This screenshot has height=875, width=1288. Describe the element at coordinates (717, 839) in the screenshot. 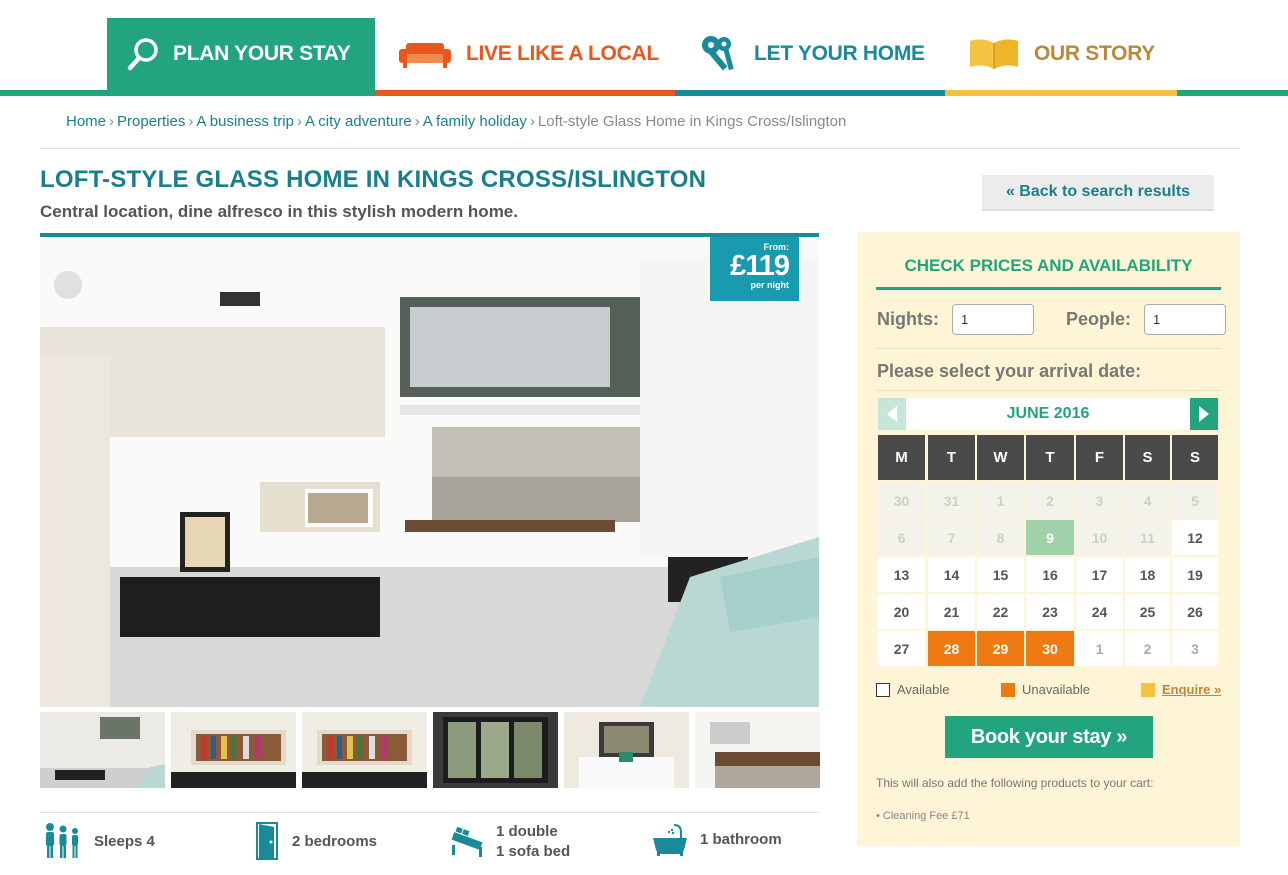

I see `feature-bathrooms: 1 bathroom` at that location.